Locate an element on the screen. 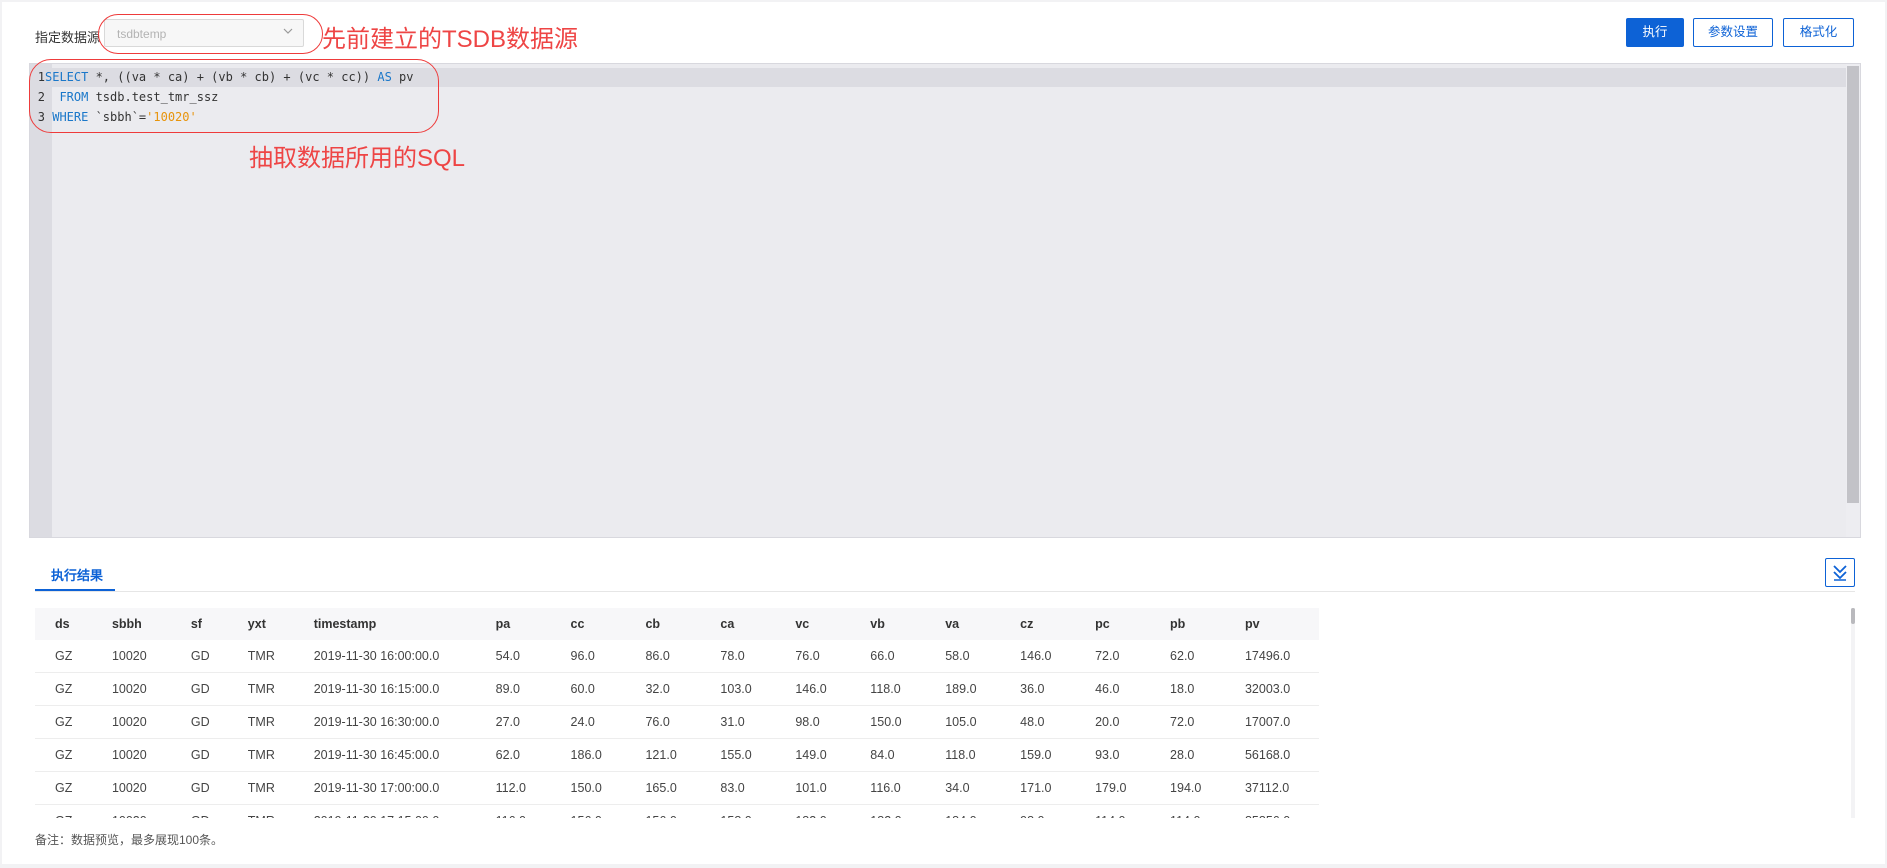 This screenshot has width=1887, height=868. table-cell: 48.0 is located at coordinates (1038, 722).